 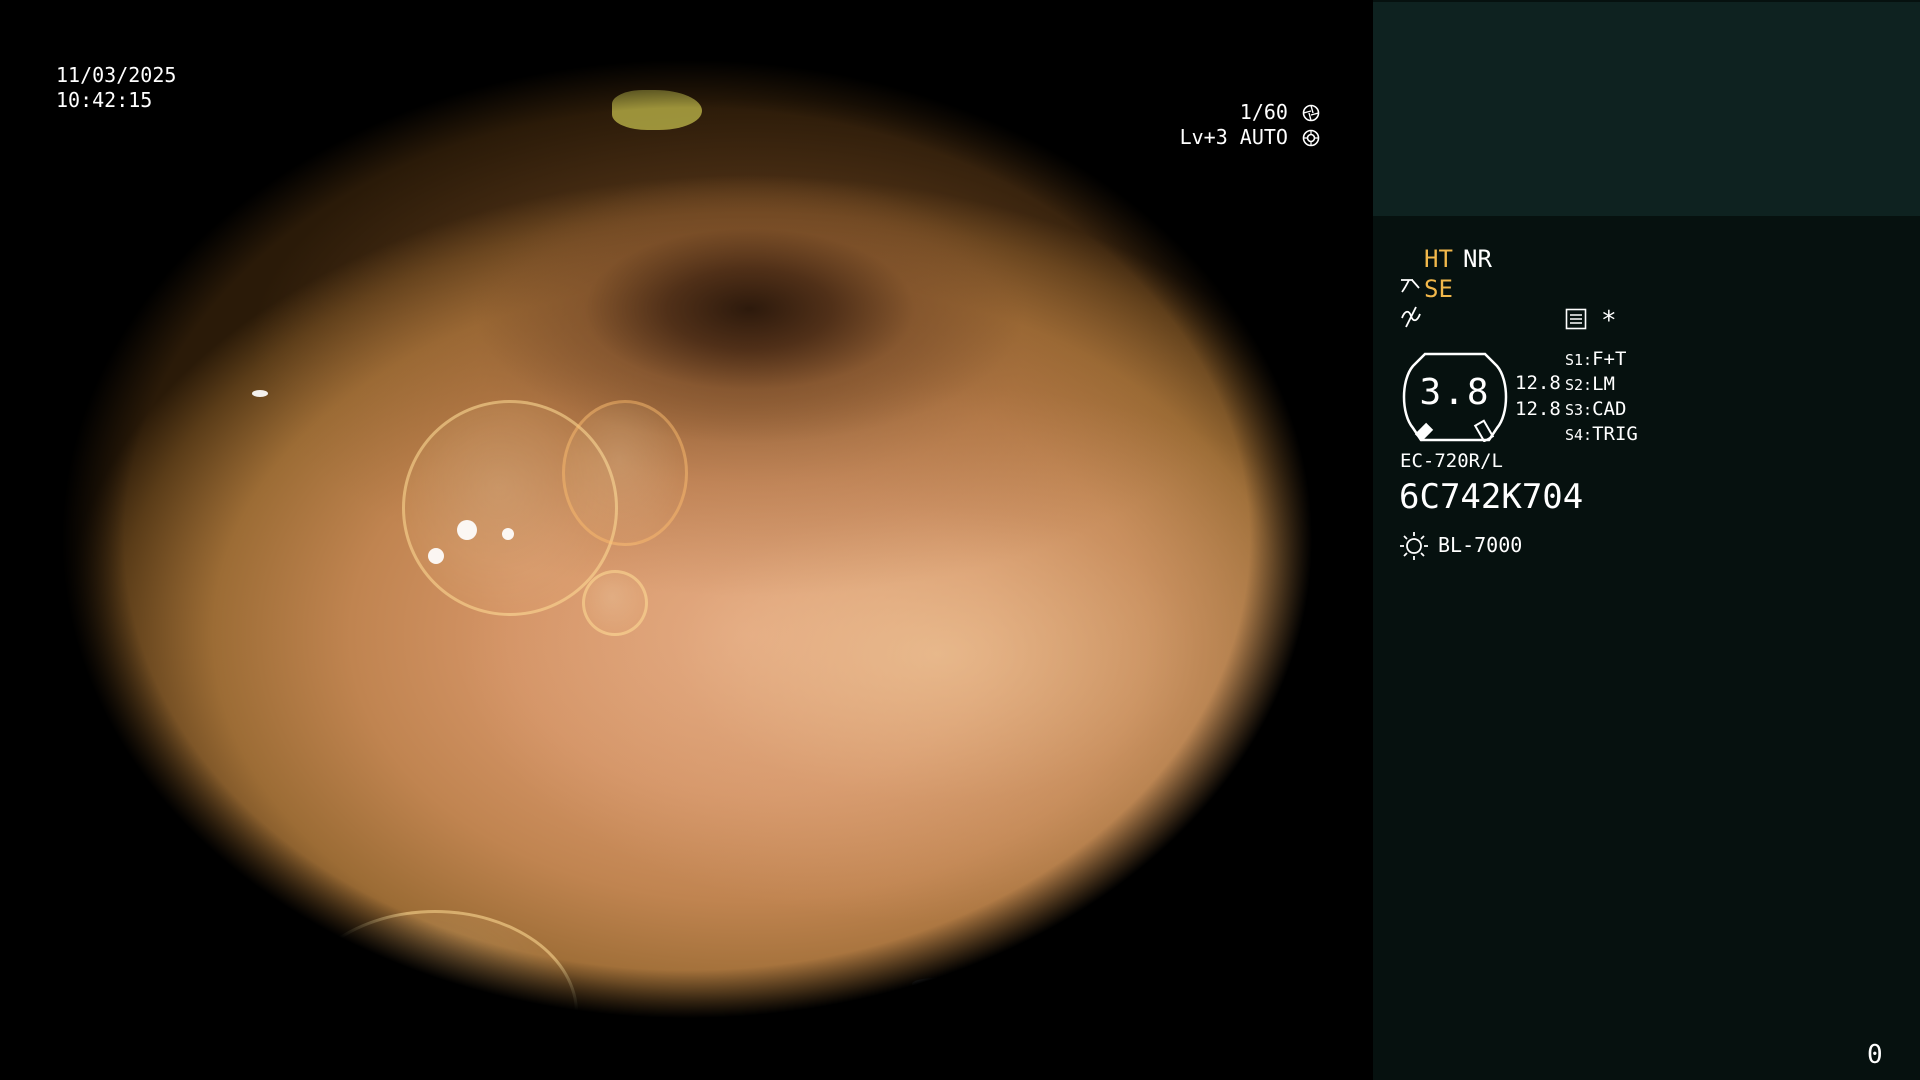 What do you see at coordinates (1491, 497) in the screenshot?
I see `scope-serial: 6C742K704` at bounding box center [1491, 497].